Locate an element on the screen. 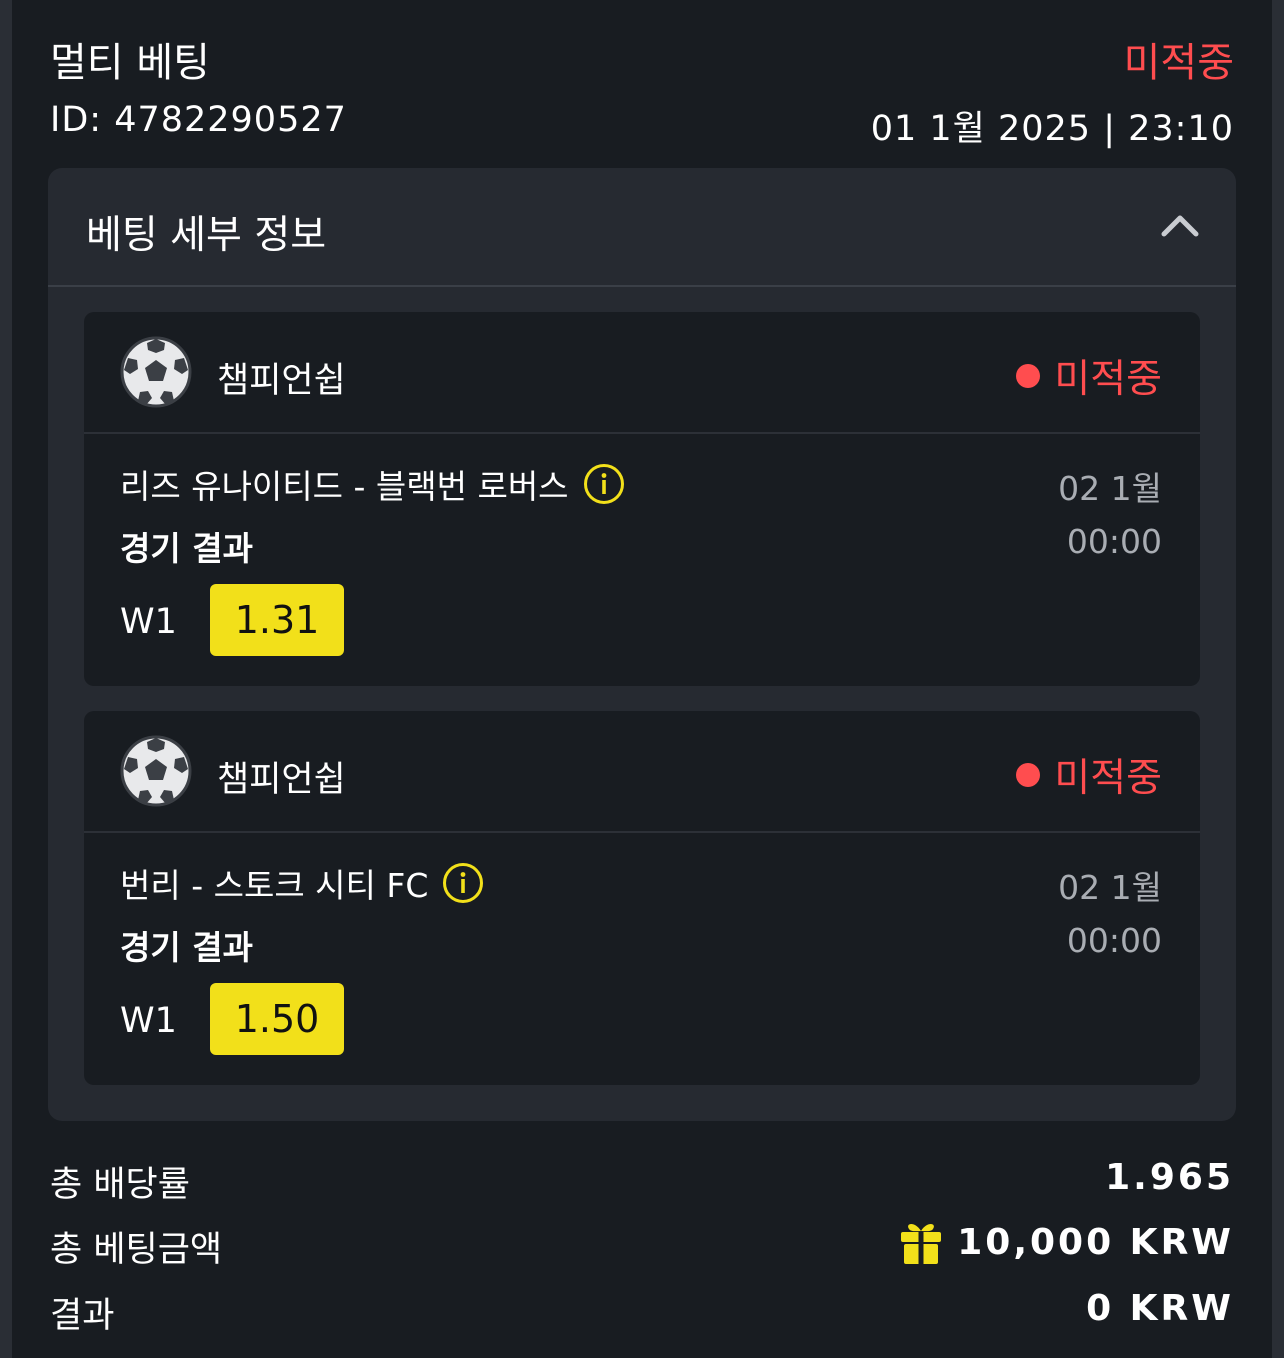  match-teams: 리즈 유나이티드 - 블랙번 로버스 is located at coordinates (344, 486).